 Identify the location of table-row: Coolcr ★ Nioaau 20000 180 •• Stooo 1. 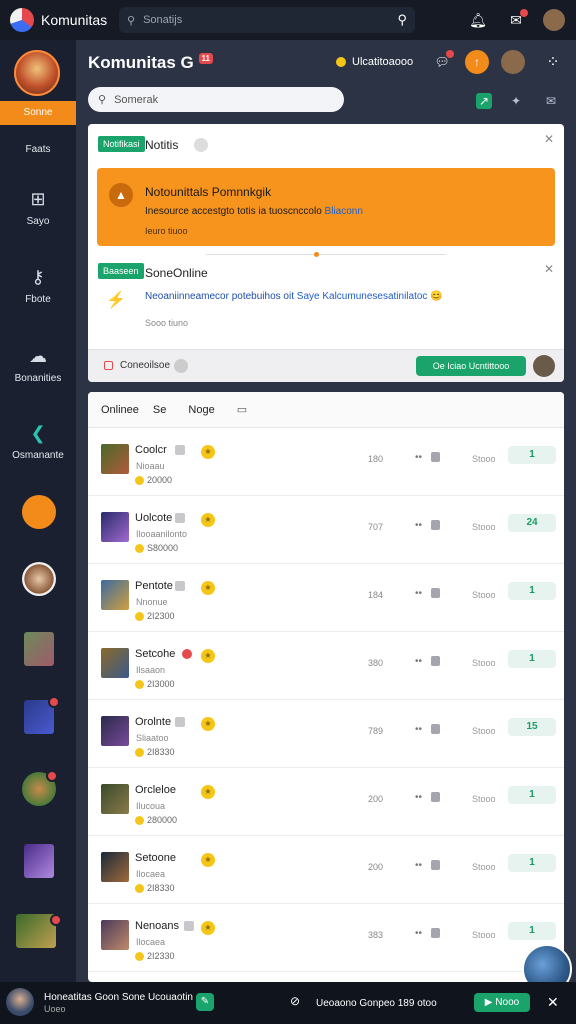
(326, 462).